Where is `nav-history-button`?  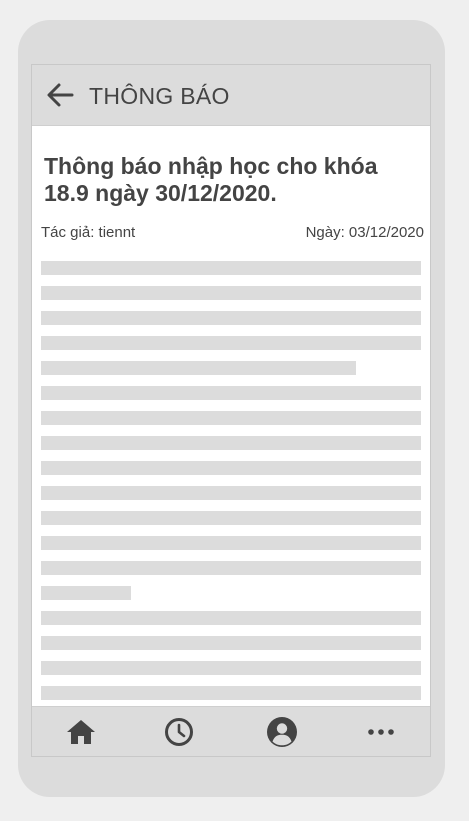
nav-history-button is located at coordinates (179, 732).